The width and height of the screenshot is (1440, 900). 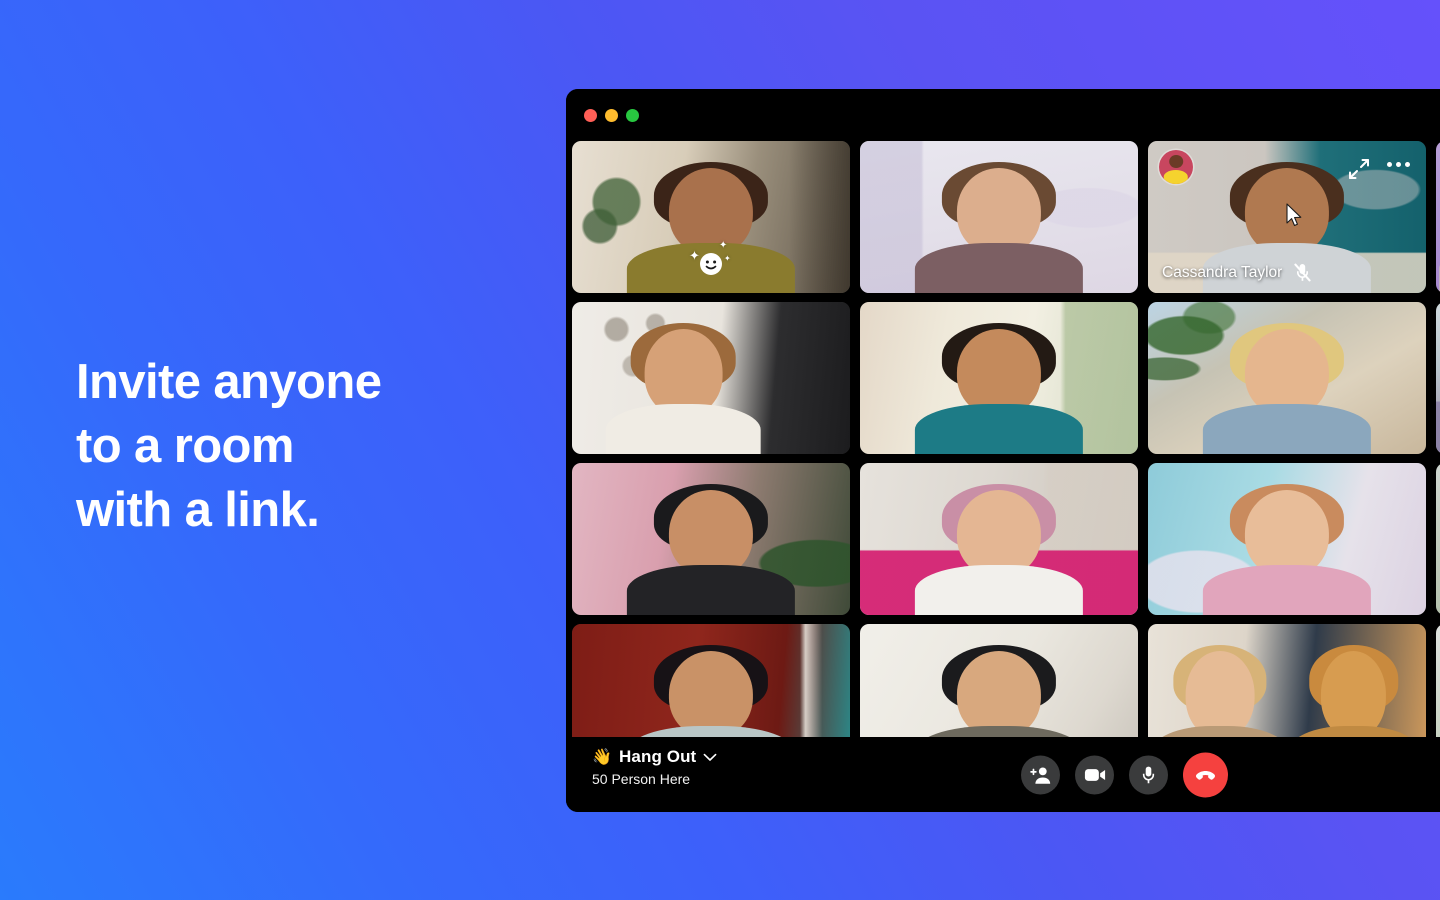 I want to click on participant-tile-cassandra-taylor: Cassandra Taylor, so click(x=1287, y=217).